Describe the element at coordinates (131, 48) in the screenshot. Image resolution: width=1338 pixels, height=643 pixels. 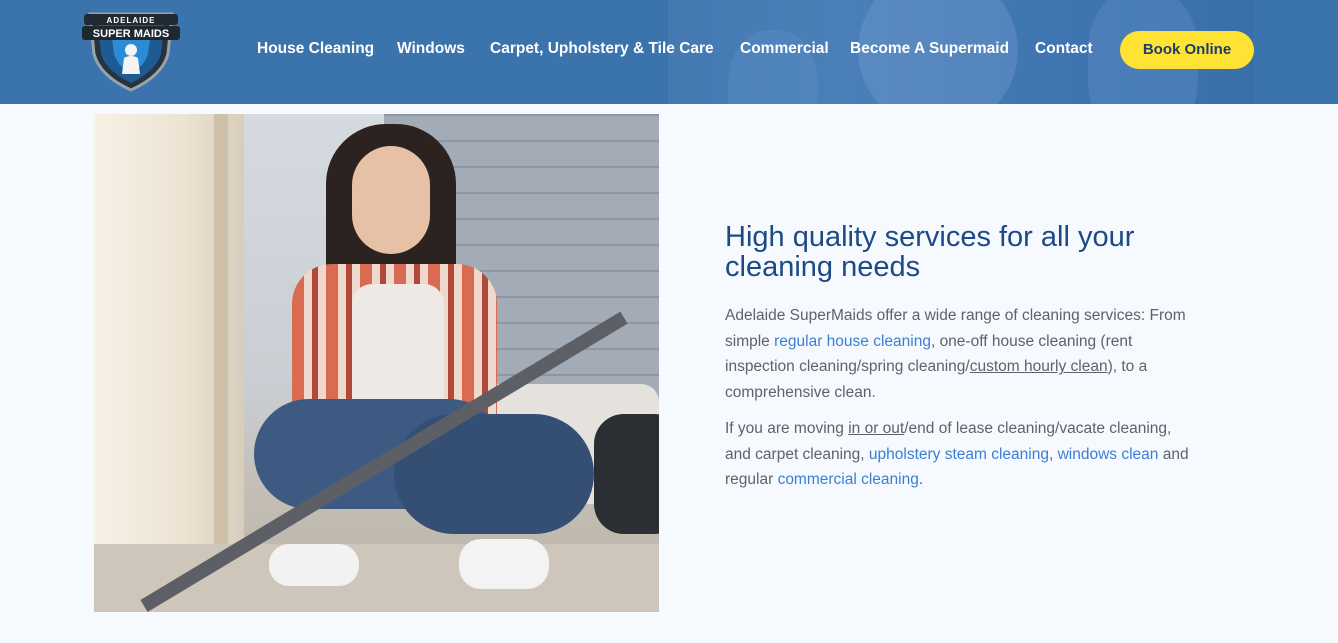
I see `site-logo: ADELAIDE SUPER MAIDS` at that location.